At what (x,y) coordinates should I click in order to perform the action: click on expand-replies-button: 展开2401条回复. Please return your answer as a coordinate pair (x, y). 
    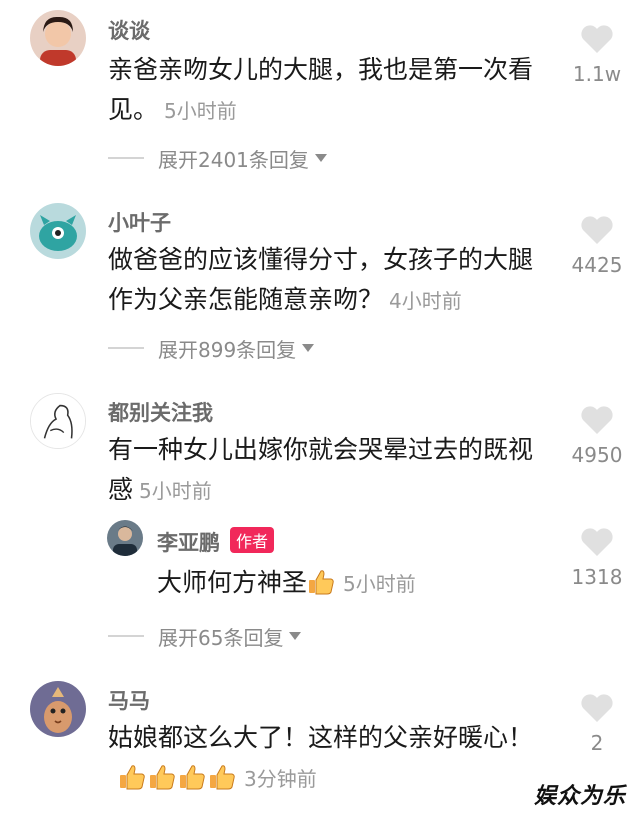
    Looking at the image, I should click on (217, 158).